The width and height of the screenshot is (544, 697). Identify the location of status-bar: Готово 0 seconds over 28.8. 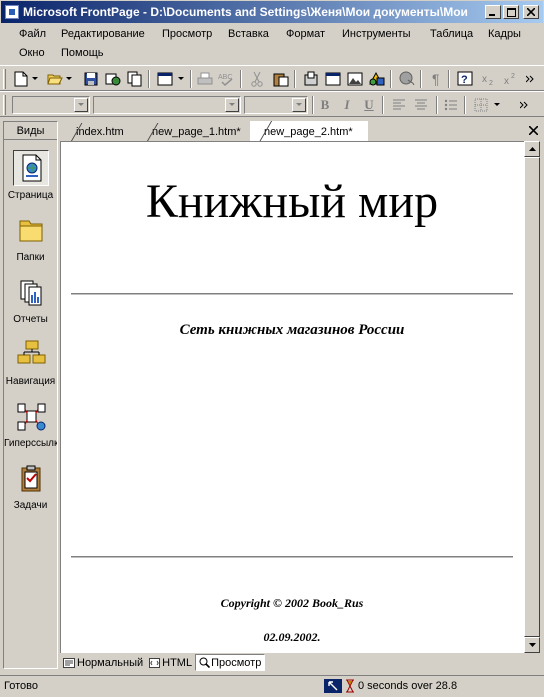
(272, 686).